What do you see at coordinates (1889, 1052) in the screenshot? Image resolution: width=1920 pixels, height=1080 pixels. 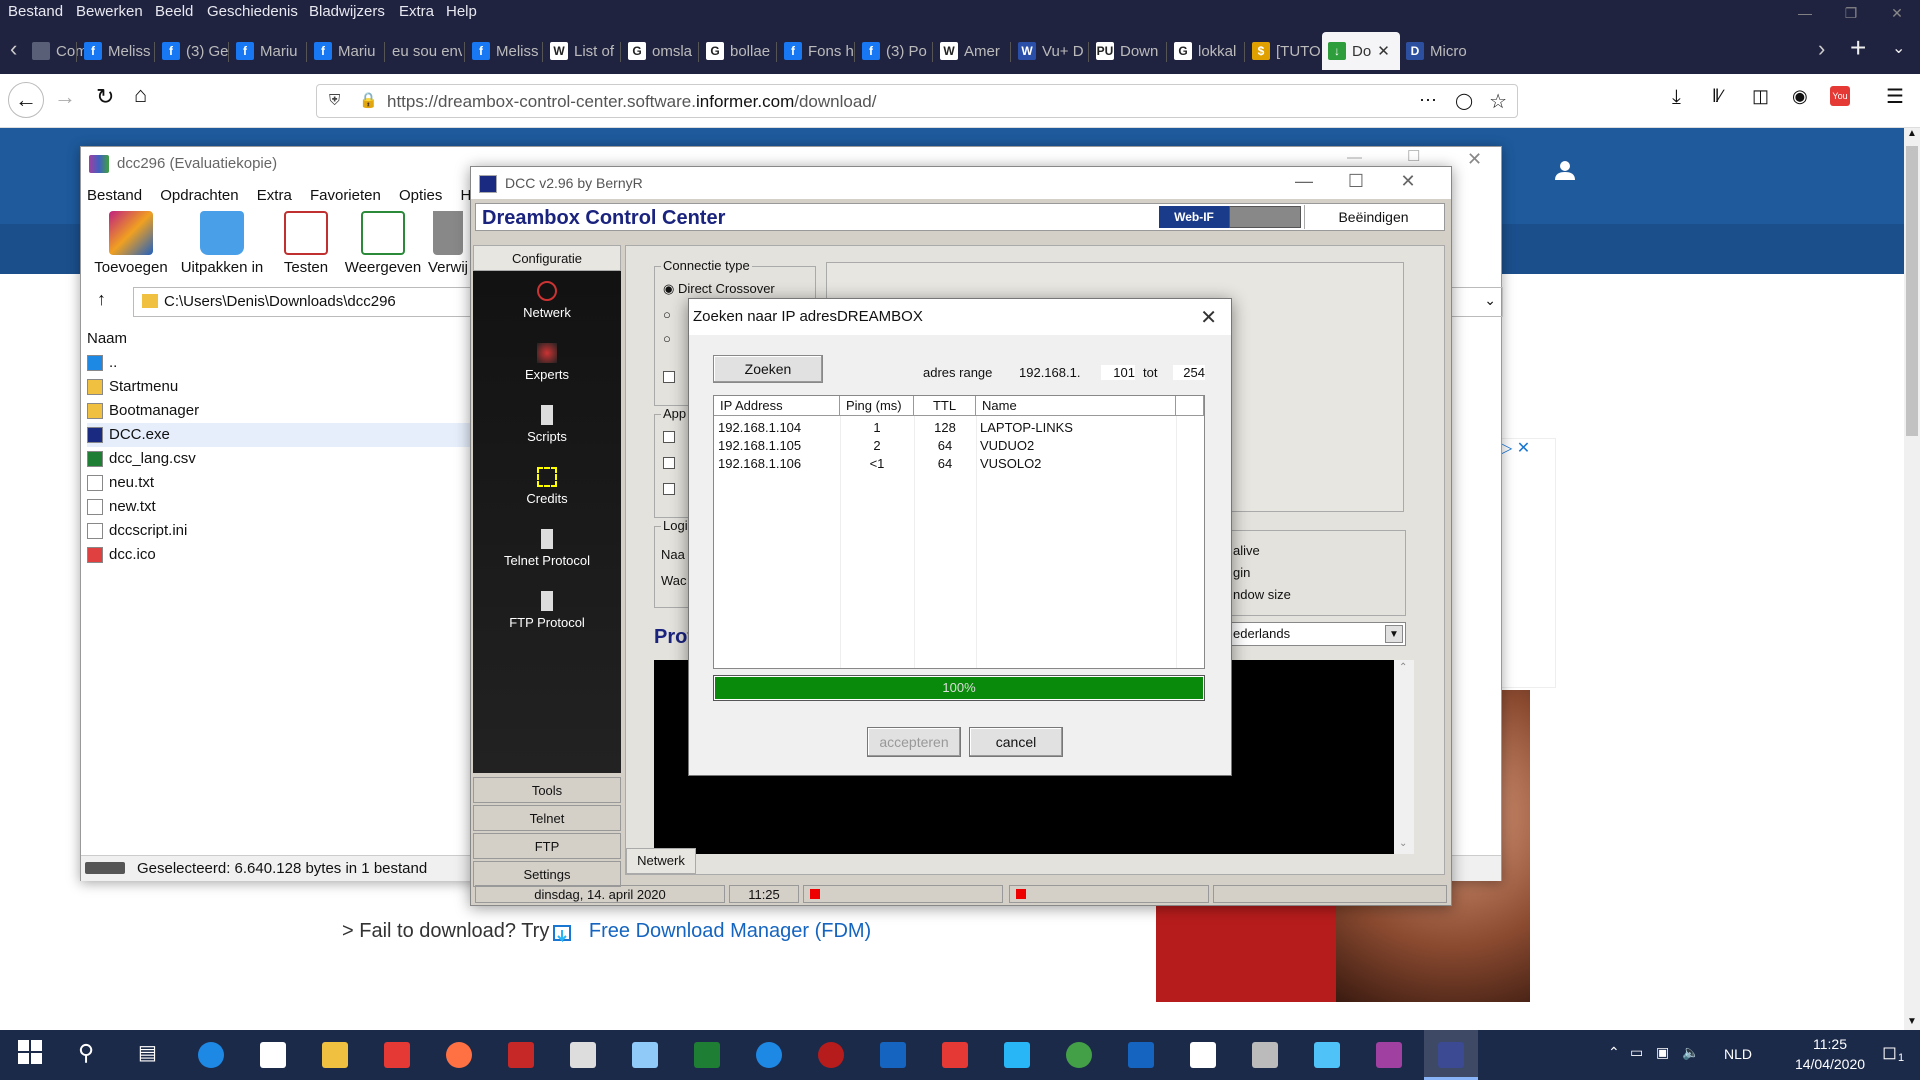 I see `notifications-icon: ◻` at bounding box center [1889, 1052].